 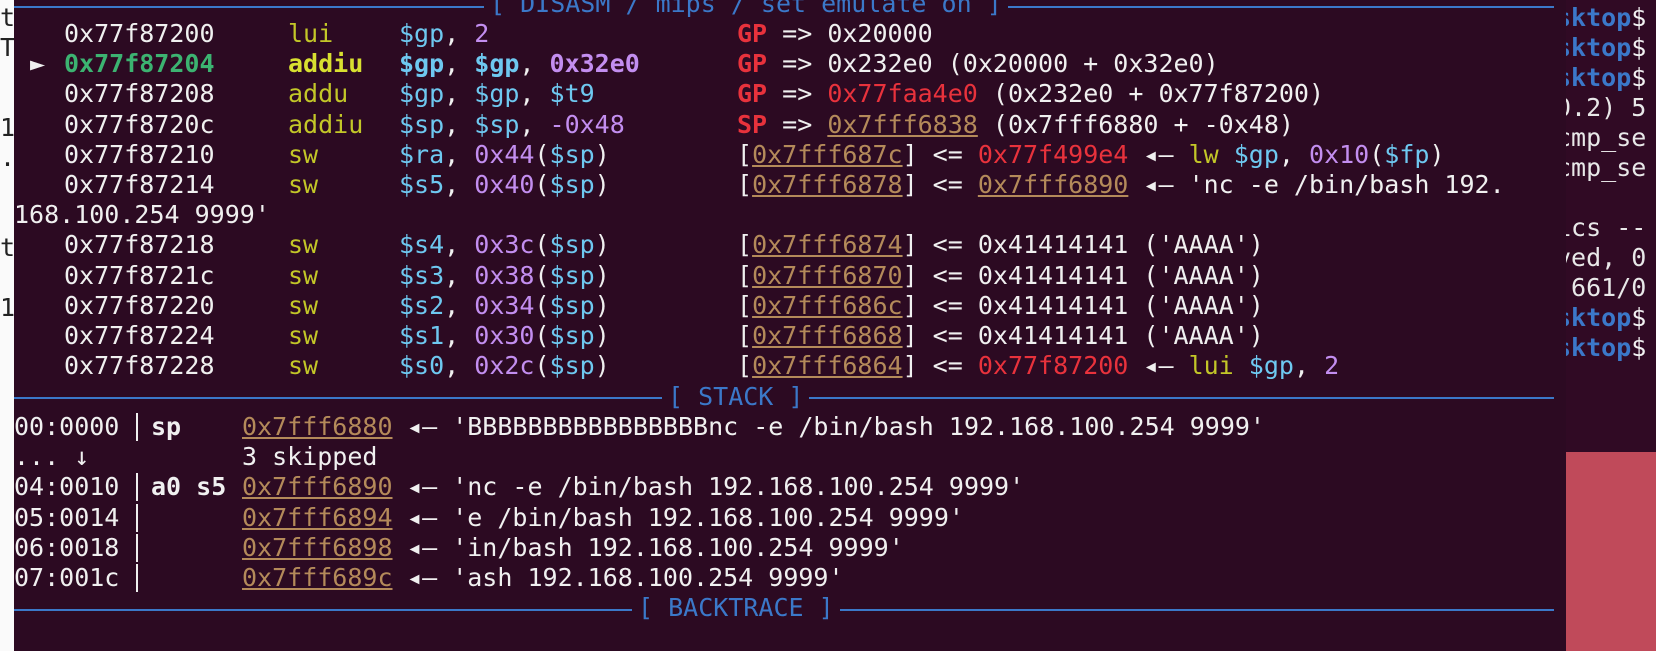 I want to click on instruction-address: 0x77f8720c, so click(x=139, y=125).